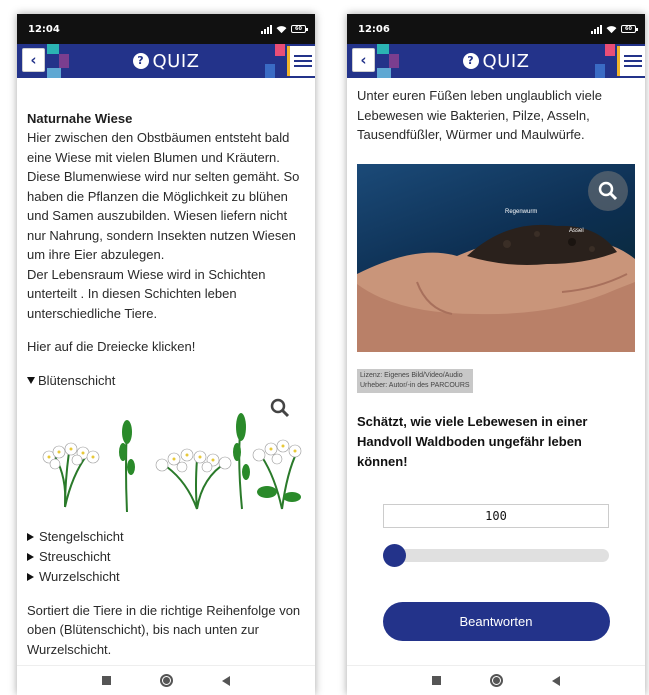 The image size is (649, 695). Describe the element at coordinates (394, 555) in the screenshot. I see `slider-thumb` at that location.